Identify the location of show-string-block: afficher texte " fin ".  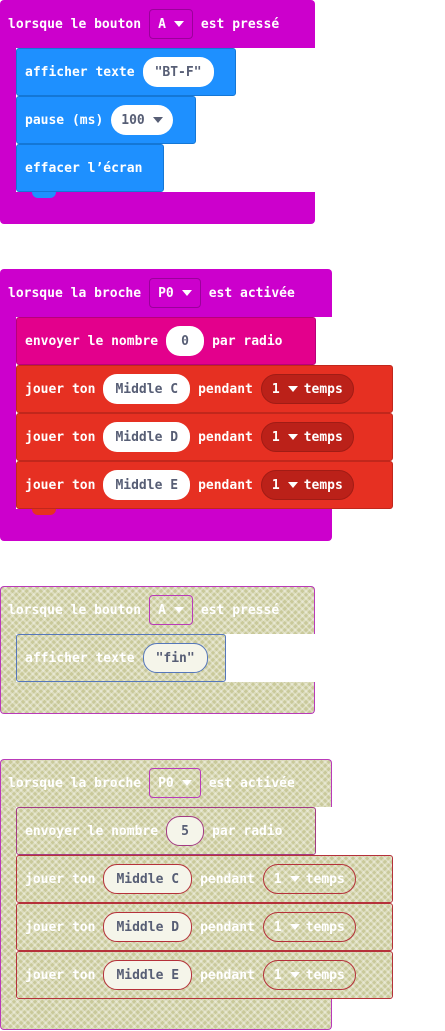
(121, 658).